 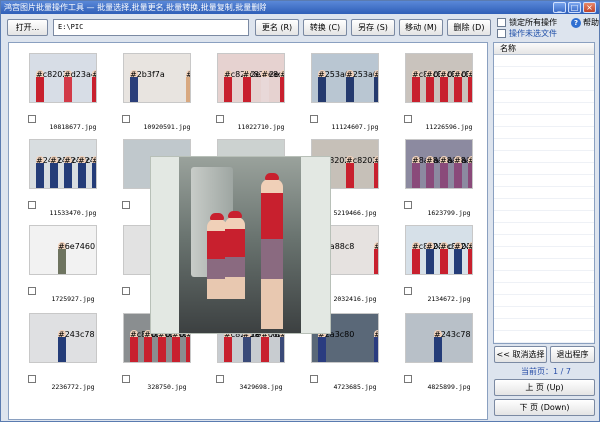 I want to click on help-link: ? 帮助, so click(x=585, y=22).